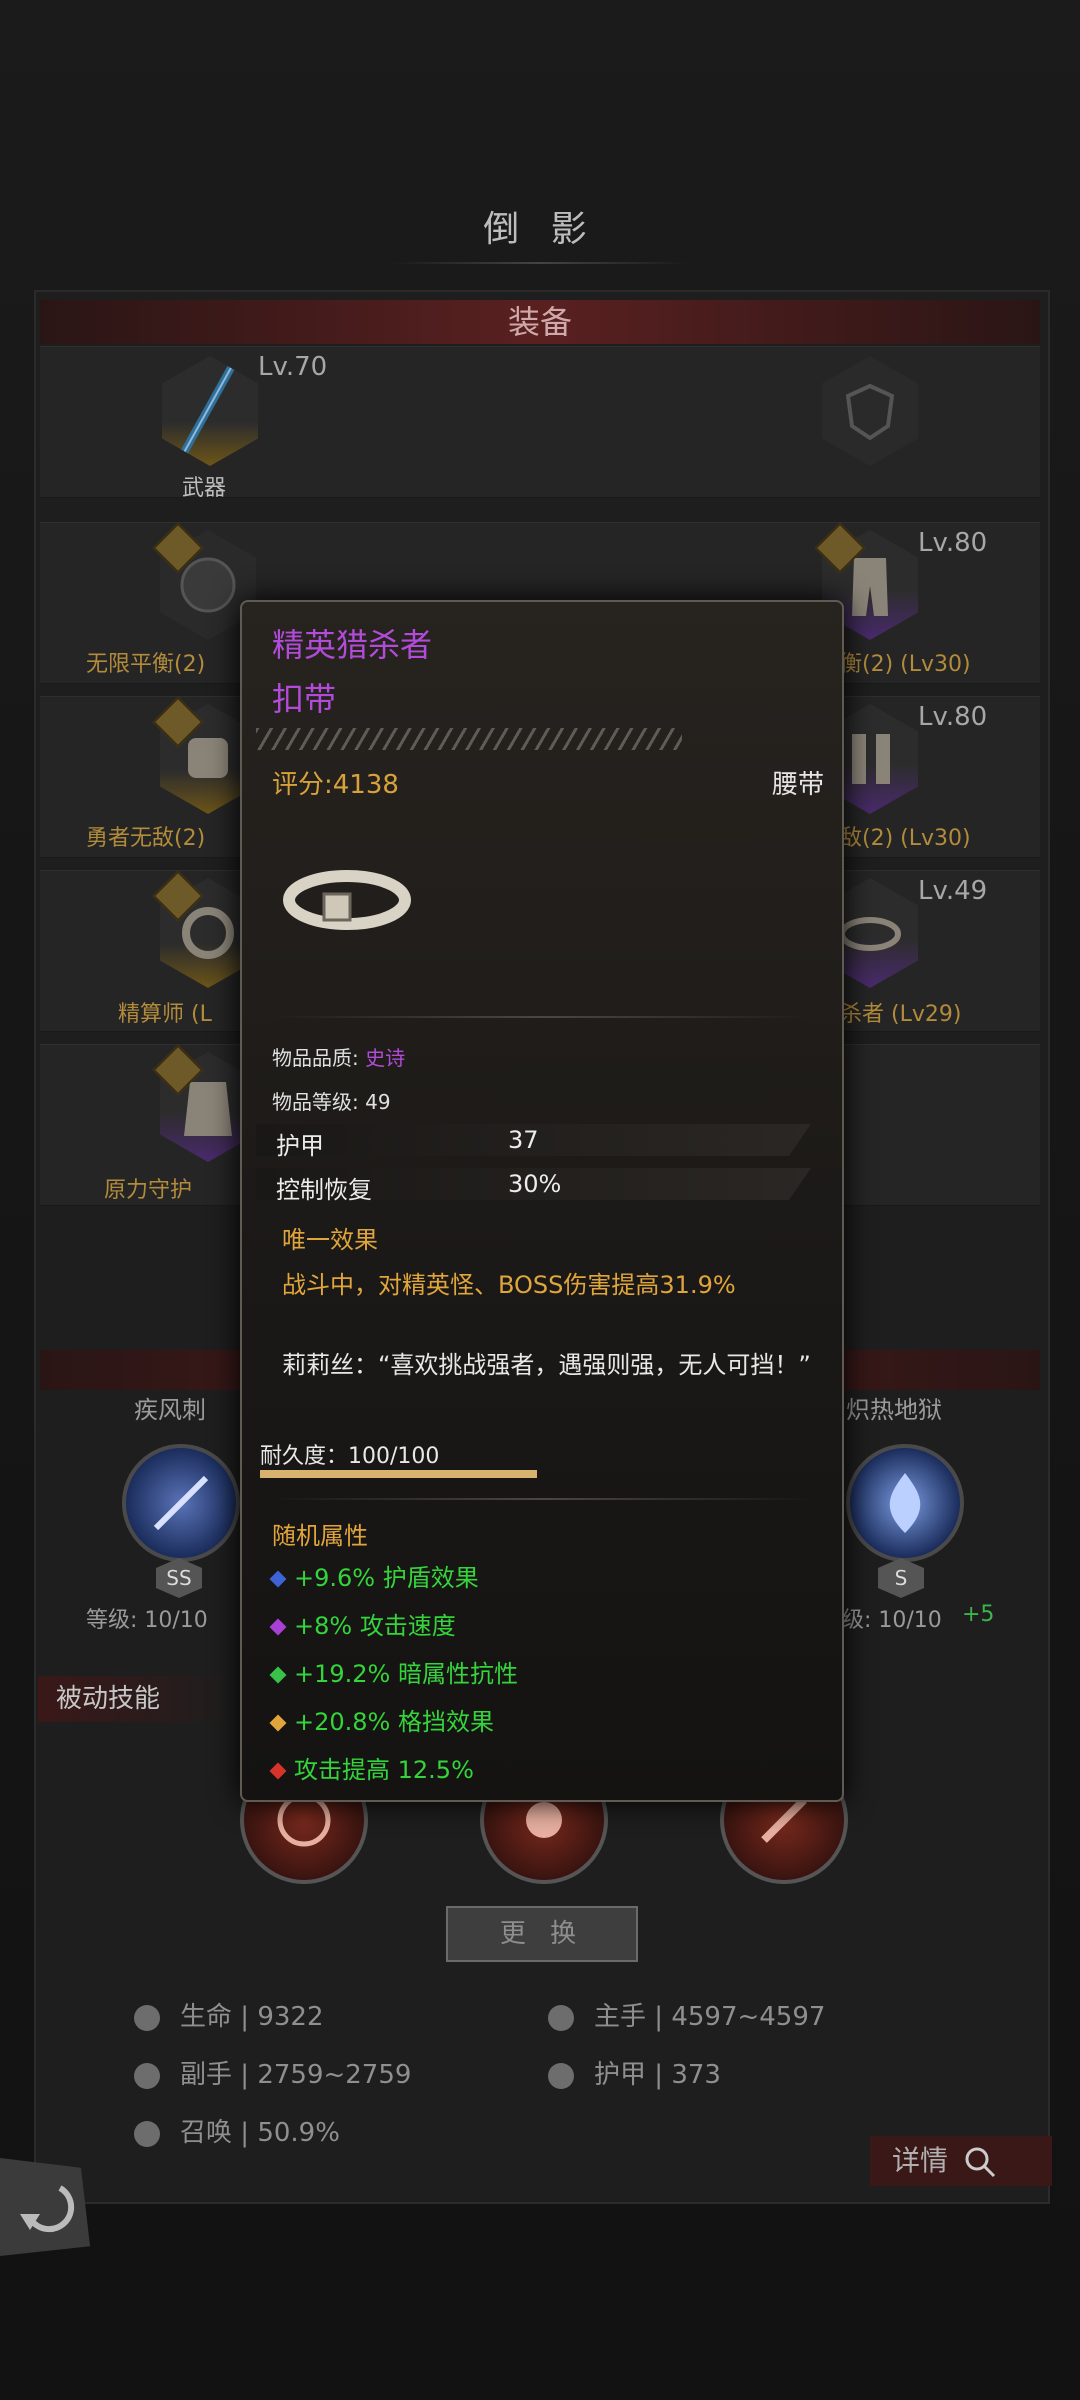 The image size is (1080, 2400). Describe the element at coordinates (978, 1614) in the screenshot. I see `skill-level-bonus: +5` at that location.